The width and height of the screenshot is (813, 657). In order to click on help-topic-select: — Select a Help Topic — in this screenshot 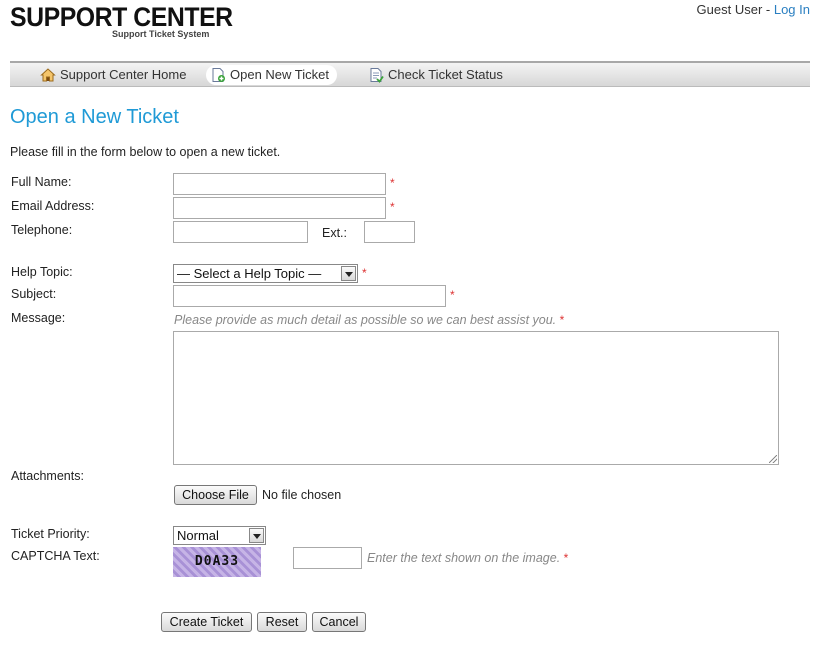, I will do `click(265, 273)`.